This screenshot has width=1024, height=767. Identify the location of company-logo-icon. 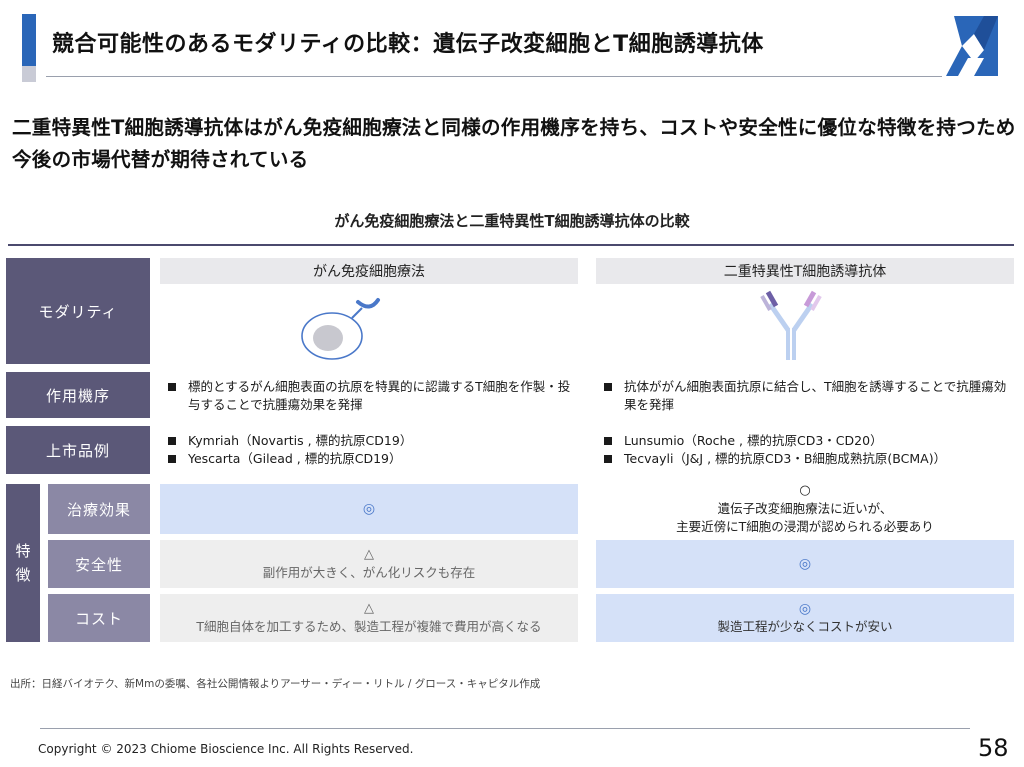
(972, 46).